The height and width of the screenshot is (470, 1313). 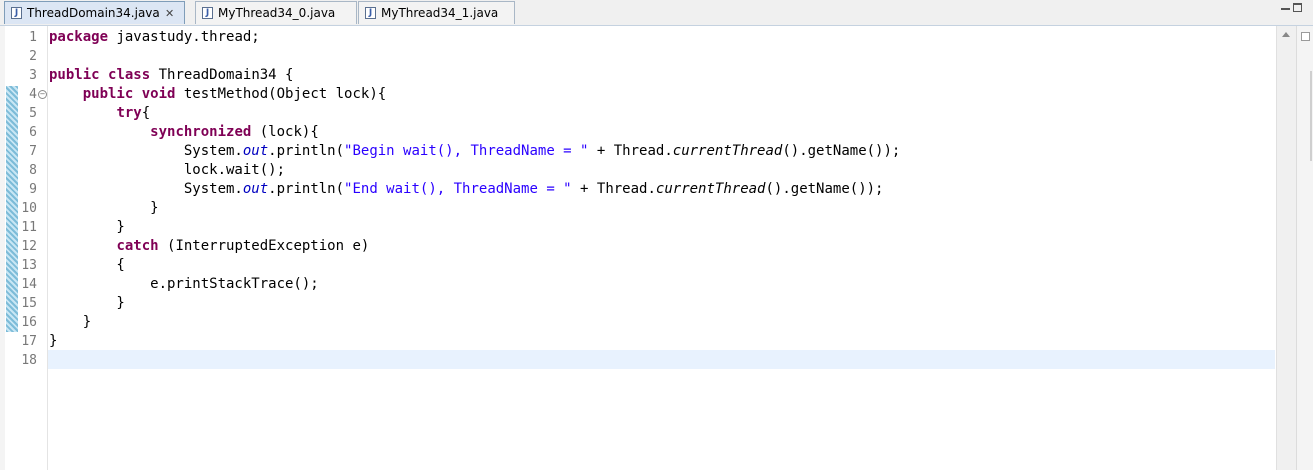 I want to click on code-line: try{, so click(x=99, y=113).